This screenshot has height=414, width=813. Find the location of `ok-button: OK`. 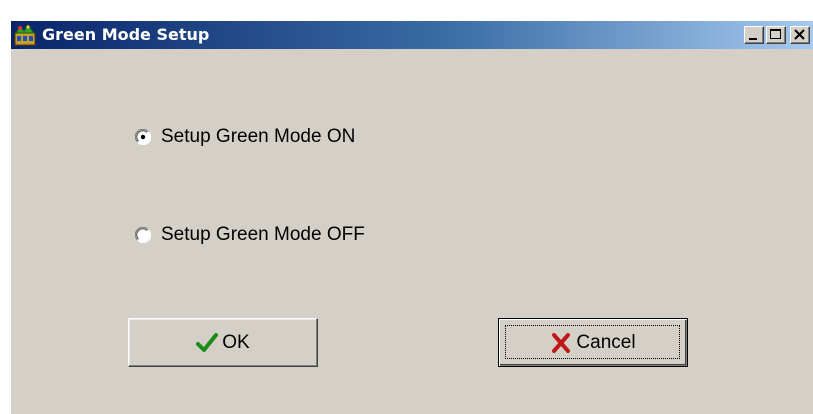

ok-button: OK is located at coordinates (223, 342).